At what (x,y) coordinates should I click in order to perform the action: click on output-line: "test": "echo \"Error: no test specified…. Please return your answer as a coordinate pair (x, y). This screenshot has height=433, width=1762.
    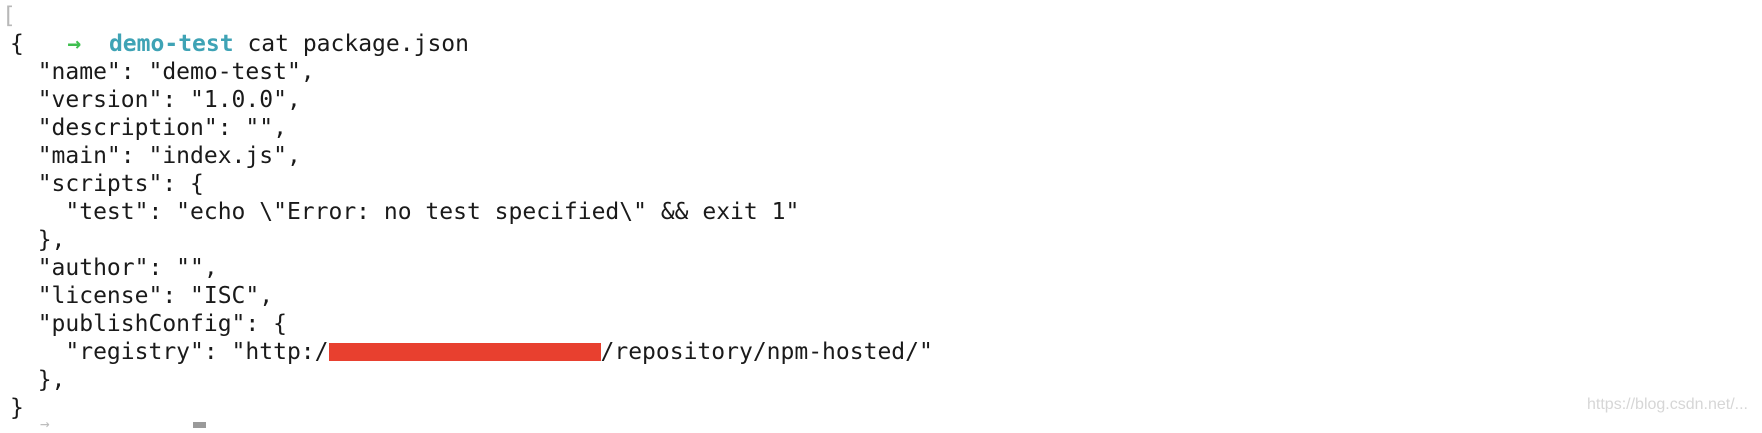
    Looking at the image, I should click on (405, 212).